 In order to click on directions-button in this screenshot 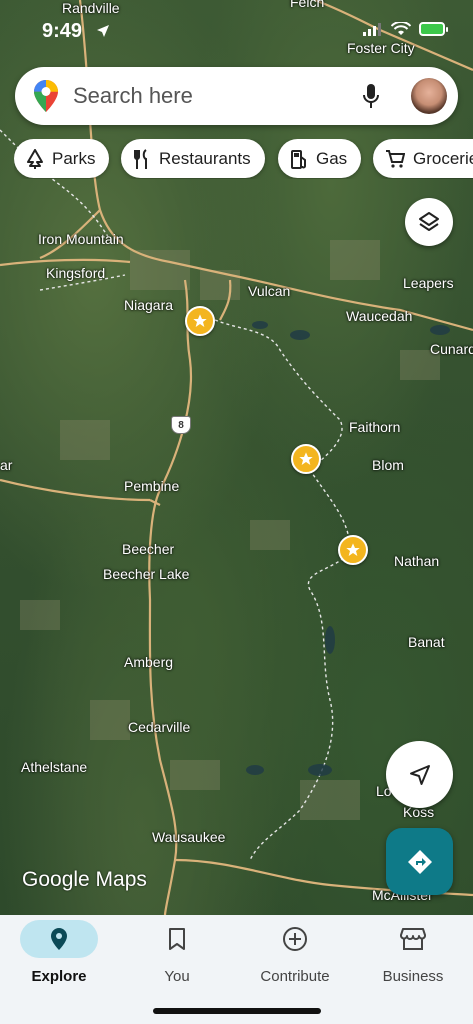, I will do `click(419, 861)`.